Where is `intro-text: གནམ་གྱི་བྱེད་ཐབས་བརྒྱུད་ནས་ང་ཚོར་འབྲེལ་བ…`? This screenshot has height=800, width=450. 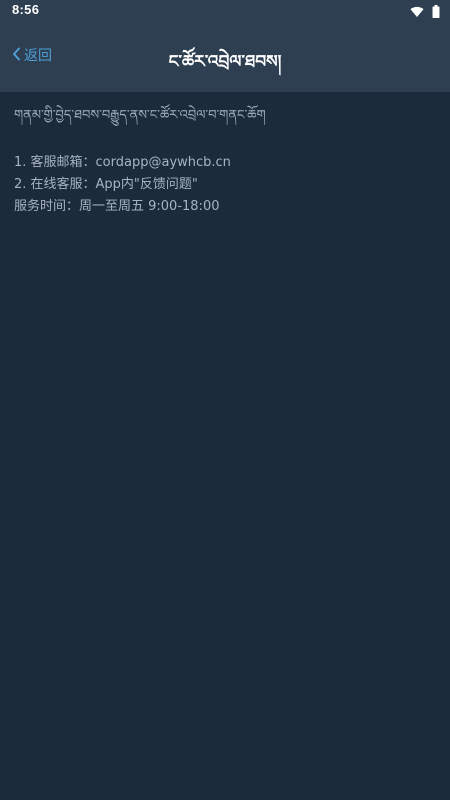
intro-text: གནམ་གྱི་བྱེད་ཐབས་བརྒྱུད་ནས་ང་ཚོར་འབྲེལ་བ… is located at coordinates (140, 115).